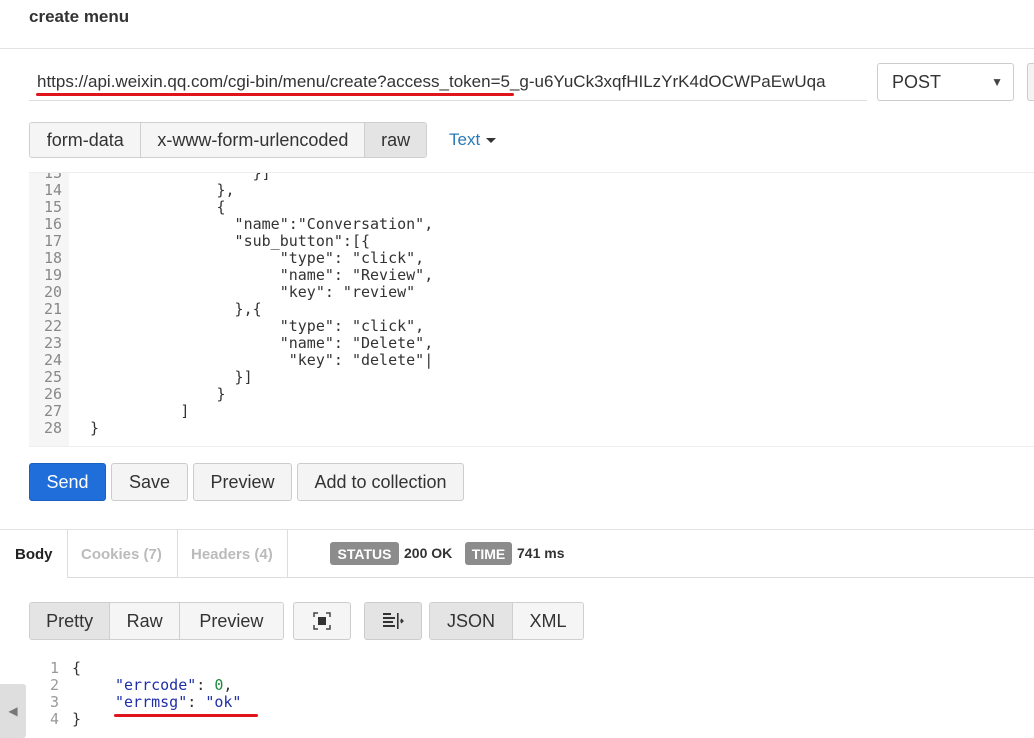 This screenshot has height=738, width=1034. I want to click on time-value: 741 ms, so click(541, 553).